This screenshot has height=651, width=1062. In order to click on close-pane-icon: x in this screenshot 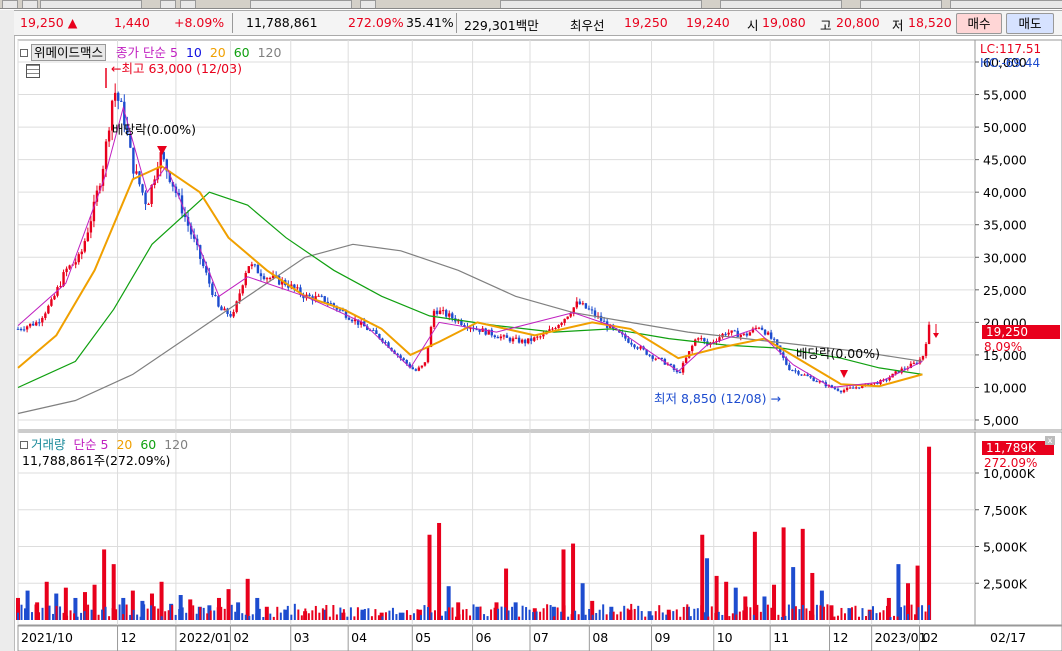, I will do `click(1050, 440)`.